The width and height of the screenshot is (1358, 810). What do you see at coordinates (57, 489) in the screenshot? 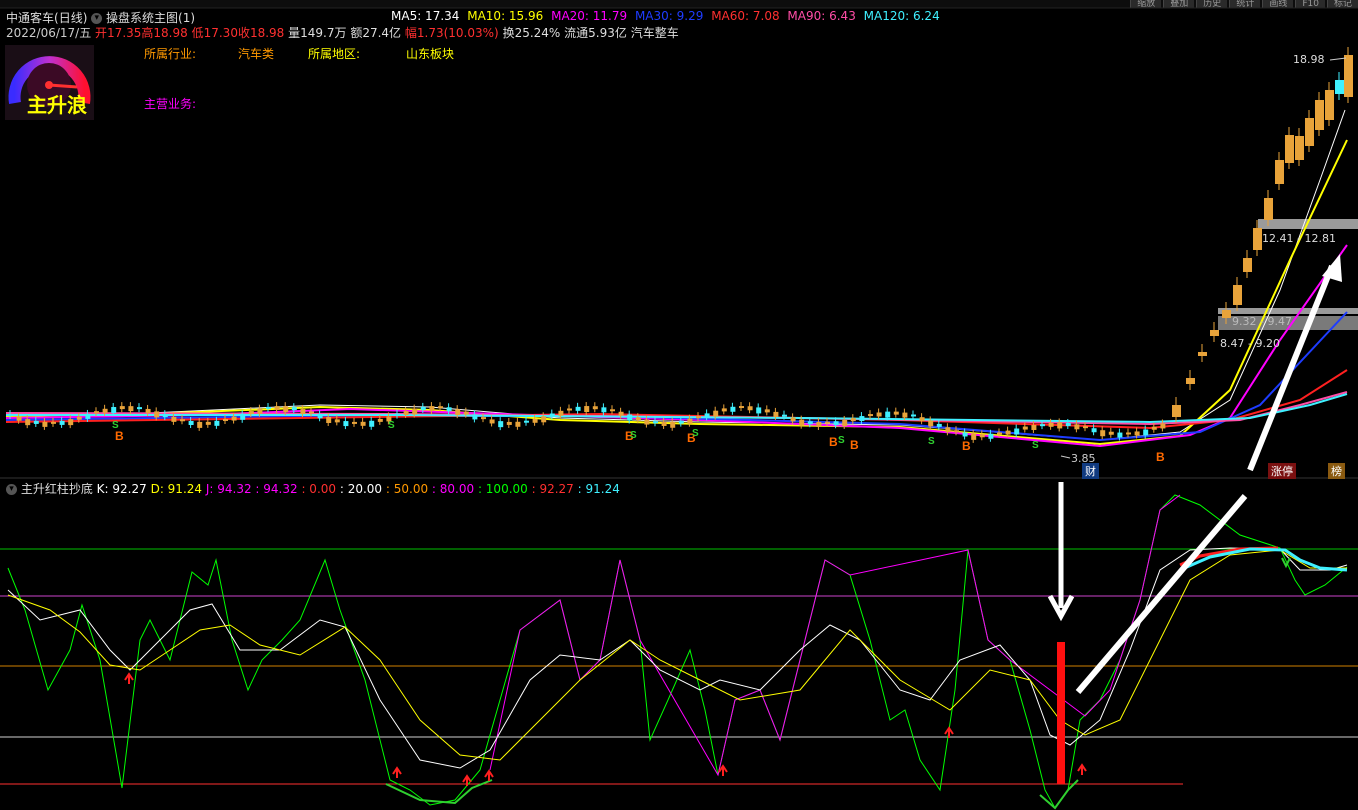
I see `sub-chart-title: 主升红柱抄底` at bounding box center [57, 489].